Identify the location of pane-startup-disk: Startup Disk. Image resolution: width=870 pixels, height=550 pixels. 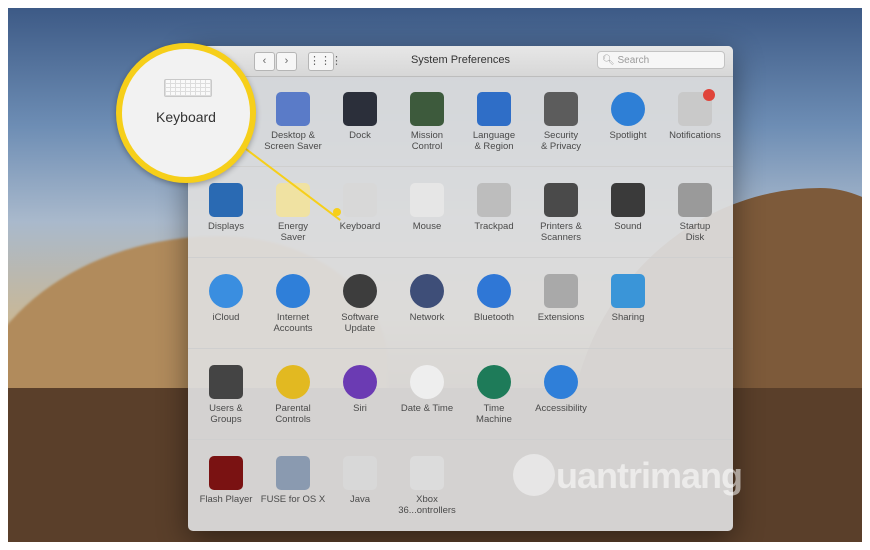
(695, 213).